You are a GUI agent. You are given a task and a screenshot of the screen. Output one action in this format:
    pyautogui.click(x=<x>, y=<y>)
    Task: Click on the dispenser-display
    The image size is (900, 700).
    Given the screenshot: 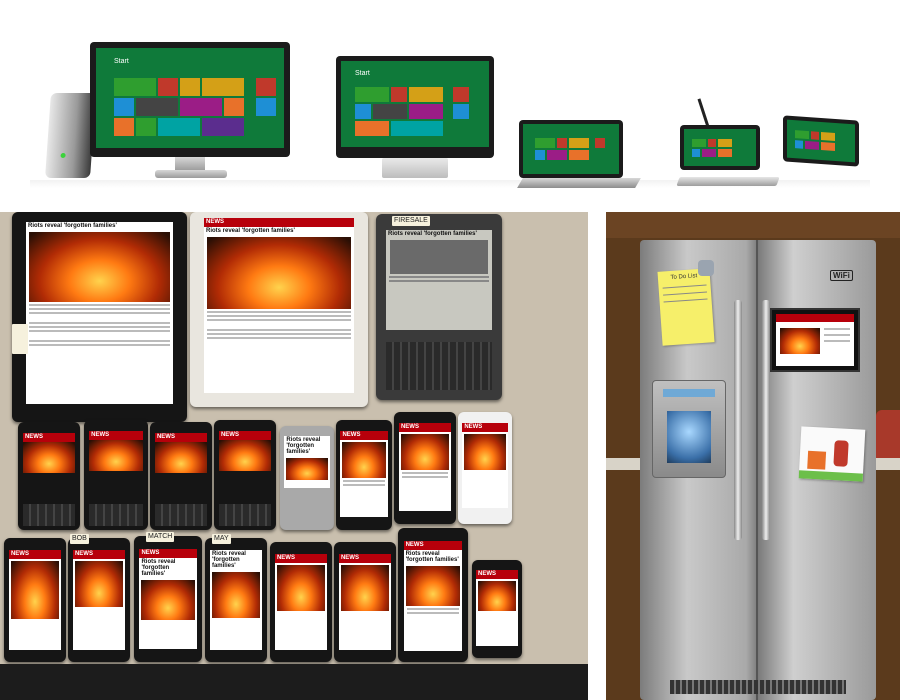 What is the action you would take?
    pyautogui.click(x=689, y=393)
    